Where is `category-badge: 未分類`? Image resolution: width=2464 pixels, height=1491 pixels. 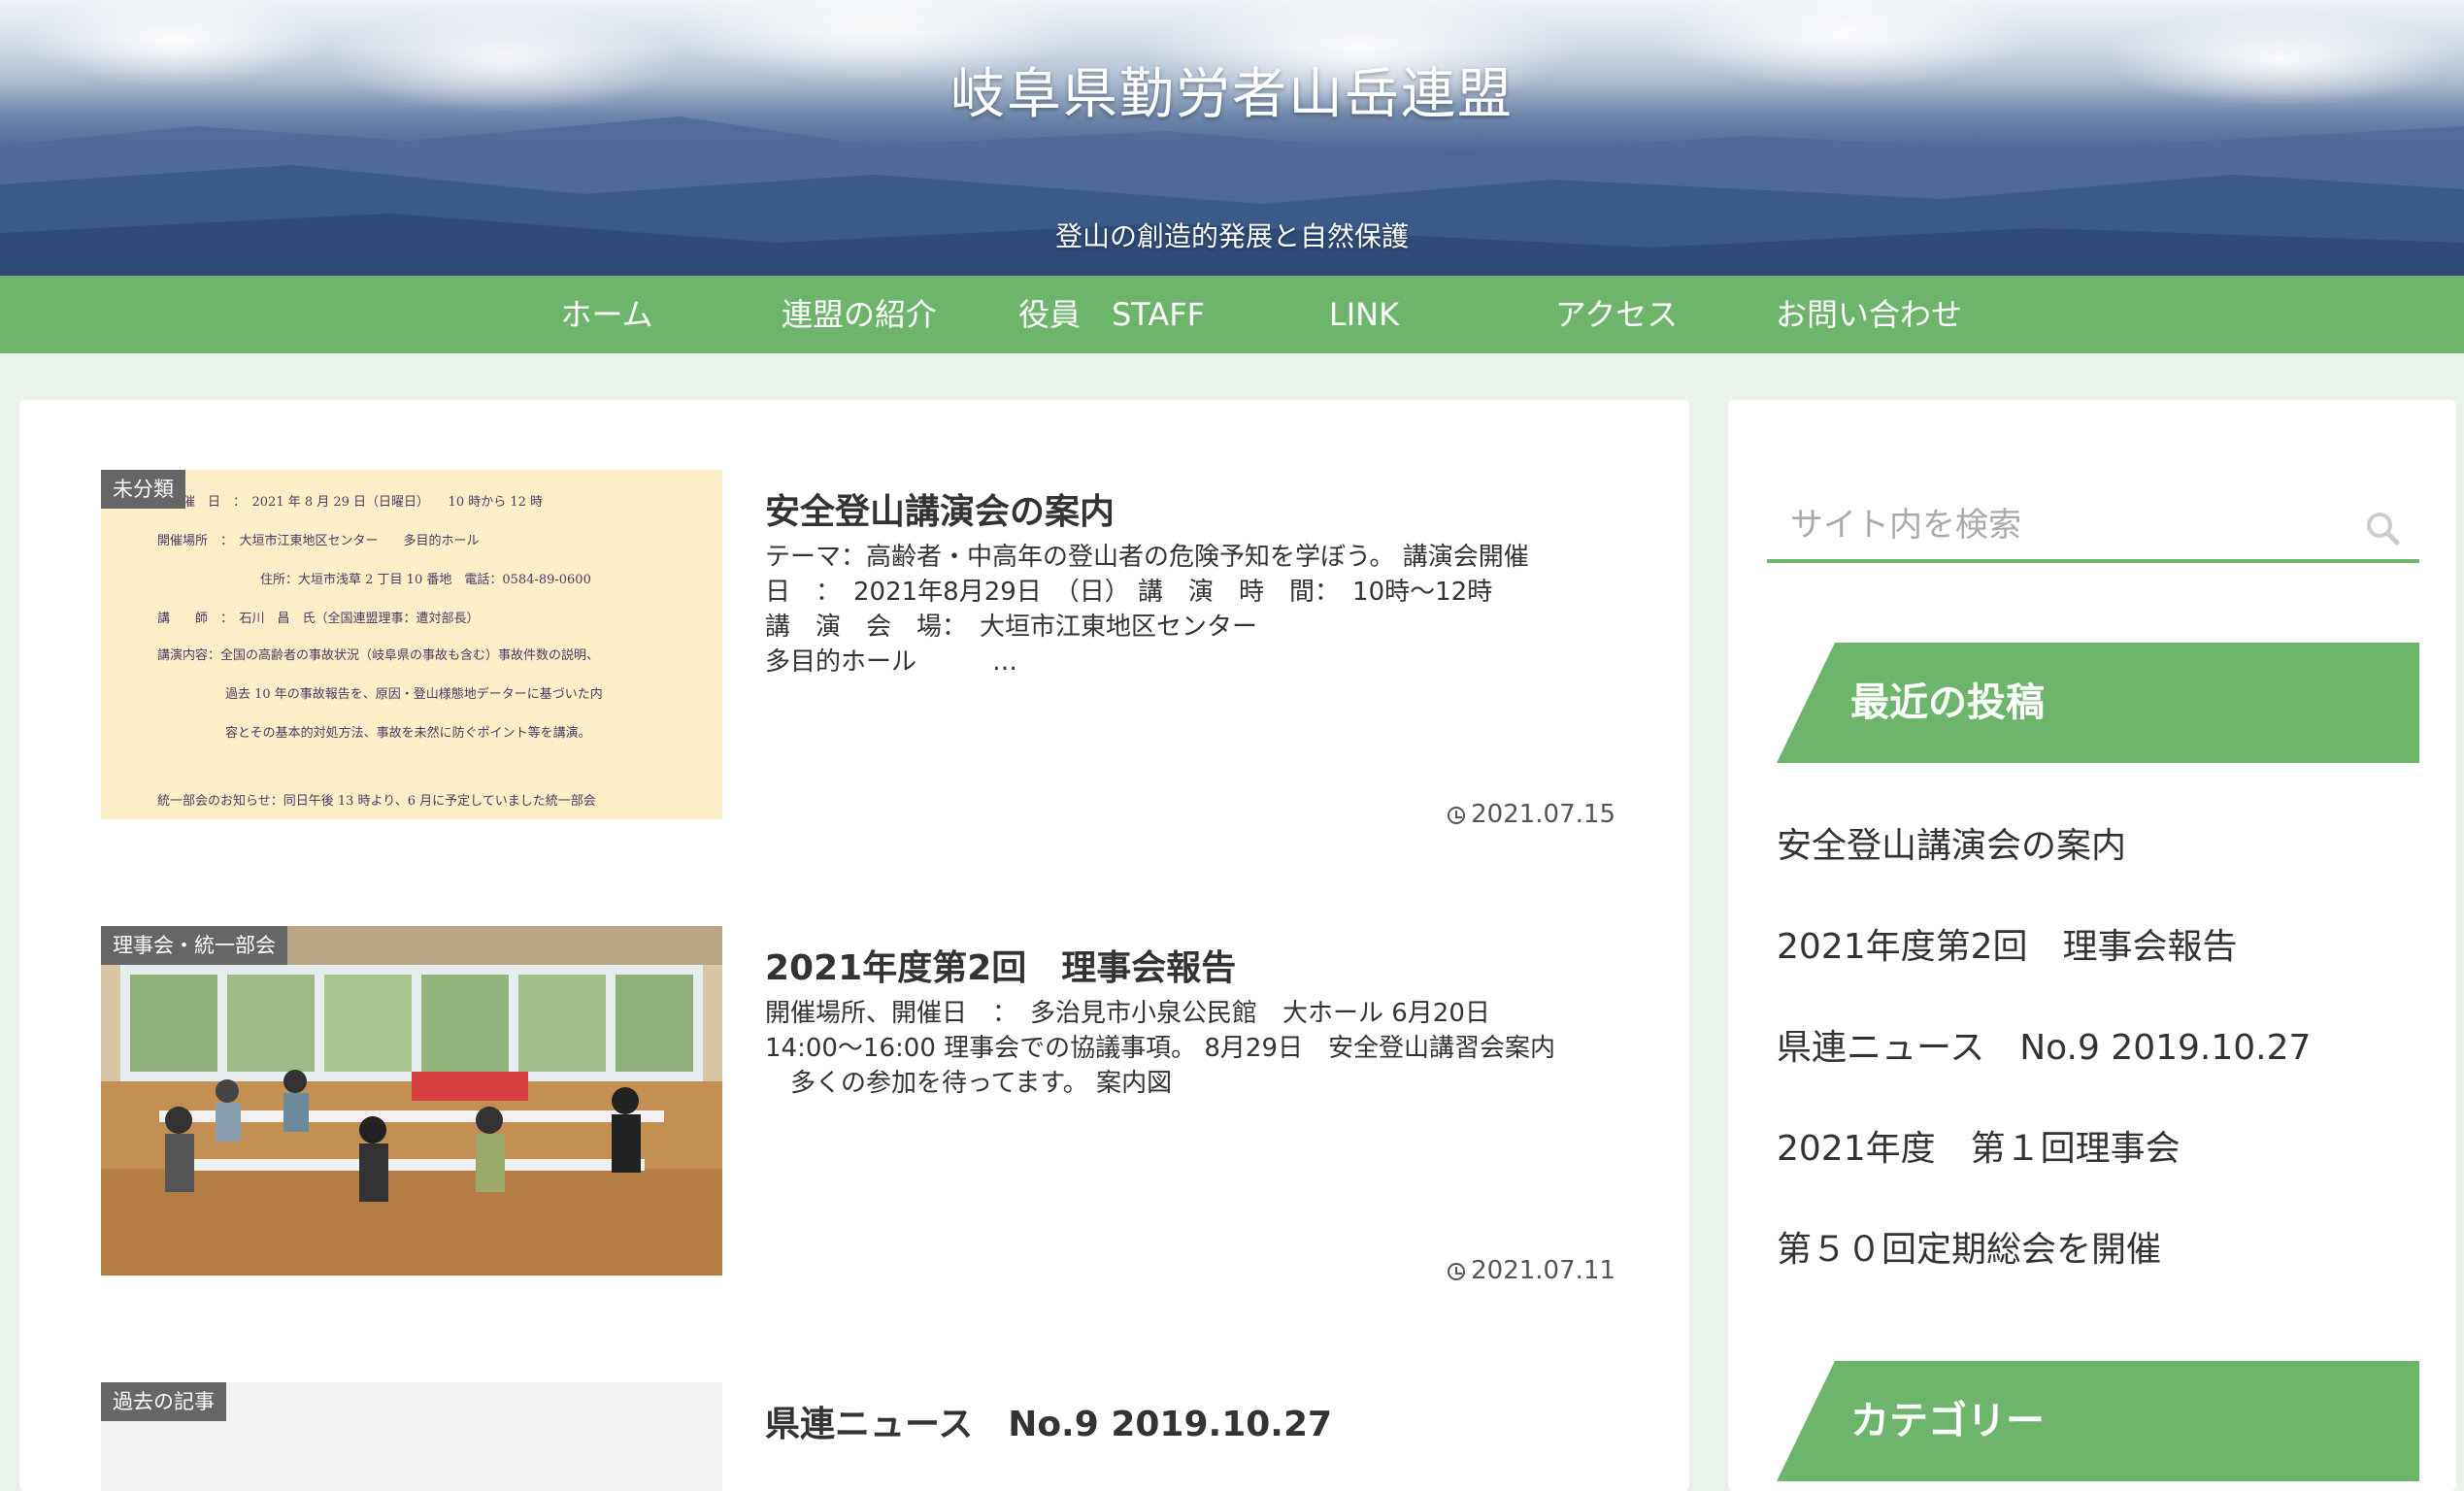 category-badge: 未分類 is located at coordinates (143, 490).